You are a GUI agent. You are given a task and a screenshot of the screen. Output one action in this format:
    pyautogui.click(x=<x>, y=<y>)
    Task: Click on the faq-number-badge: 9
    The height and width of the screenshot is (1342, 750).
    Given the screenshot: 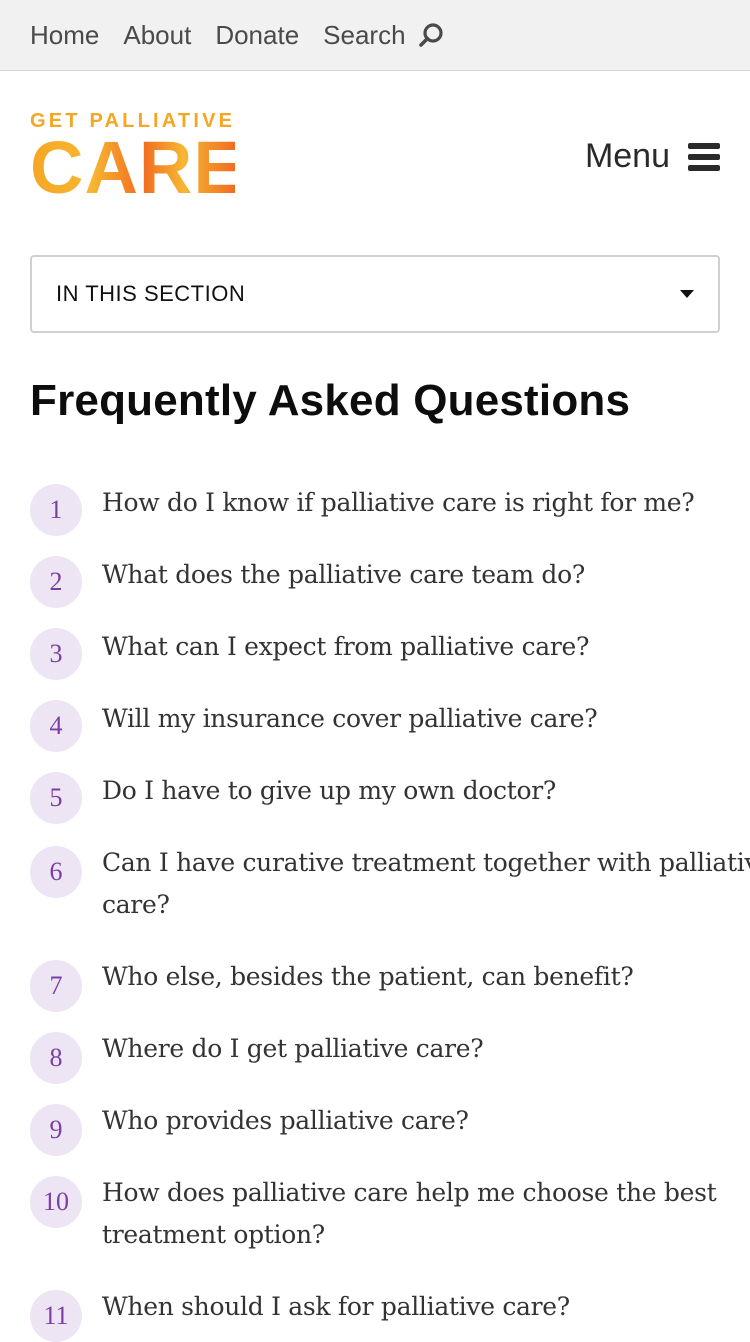 What is the action you would take?
    pyautogui.click(x=56, y=1130)
    